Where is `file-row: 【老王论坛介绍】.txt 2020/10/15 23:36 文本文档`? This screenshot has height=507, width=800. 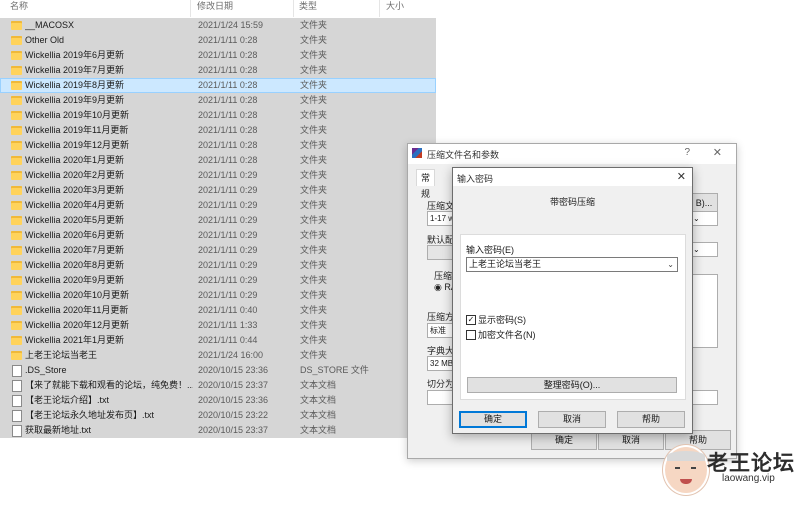
file-row: 【老王论坛介绍】.txt 2020/10/15 23:36 文本文档 is located at coordinates (218, 400).